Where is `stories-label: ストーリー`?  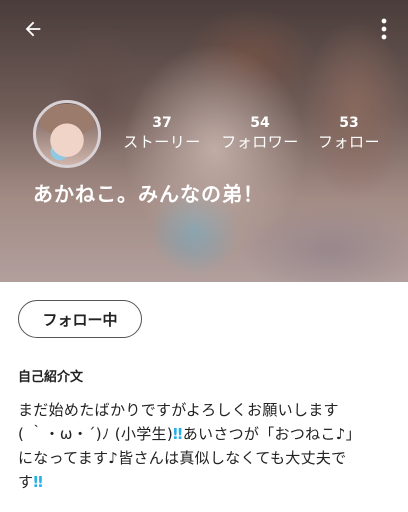 stories-label: ストーリー is located at coordinates (162, 142).